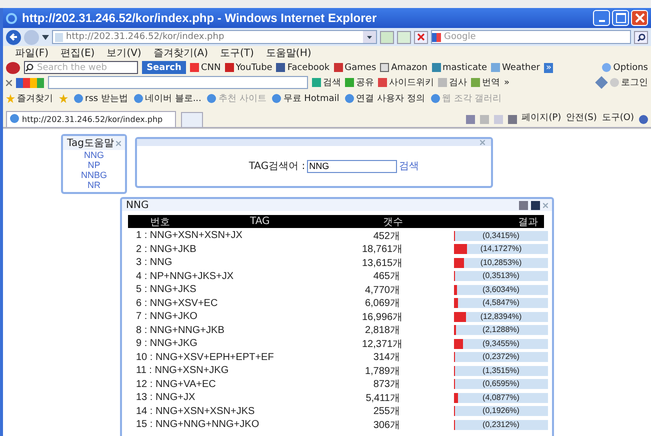  What do you see at coordinates (189, 236) in the screenshot?
I see `table-cell-text: 1 : NNG+XSN+XSN+JX` at bounding box center [189, 236].